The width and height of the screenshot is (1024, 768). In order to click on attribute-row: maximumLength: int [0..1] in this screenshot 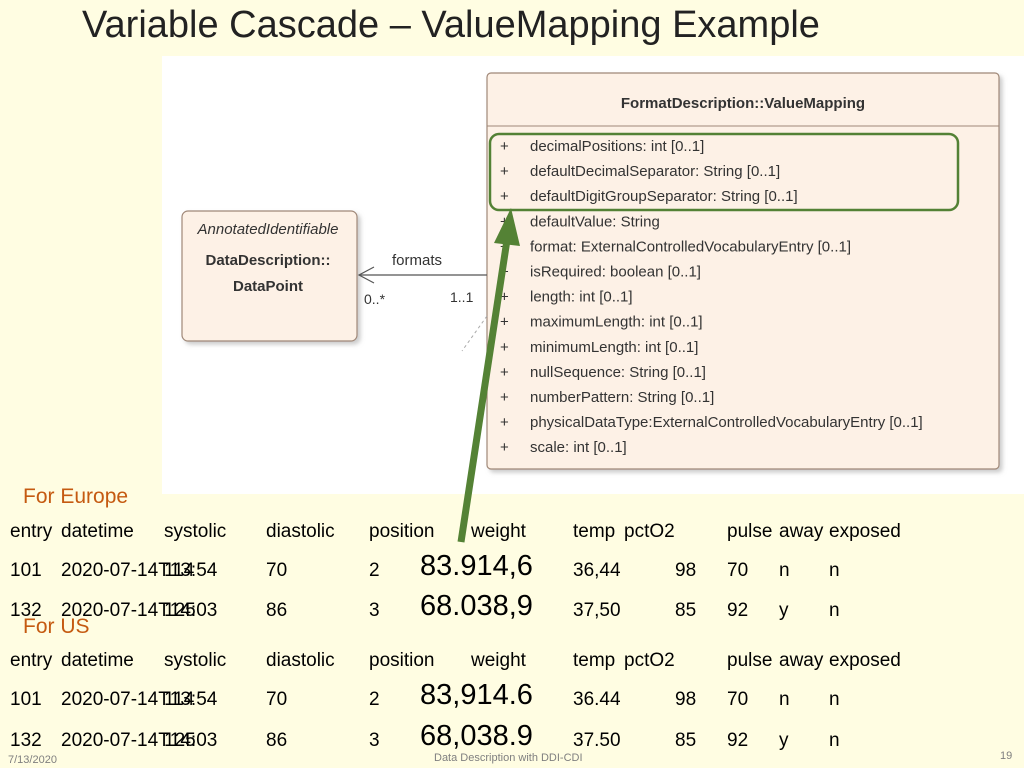, I will do `click(616, 322)`.